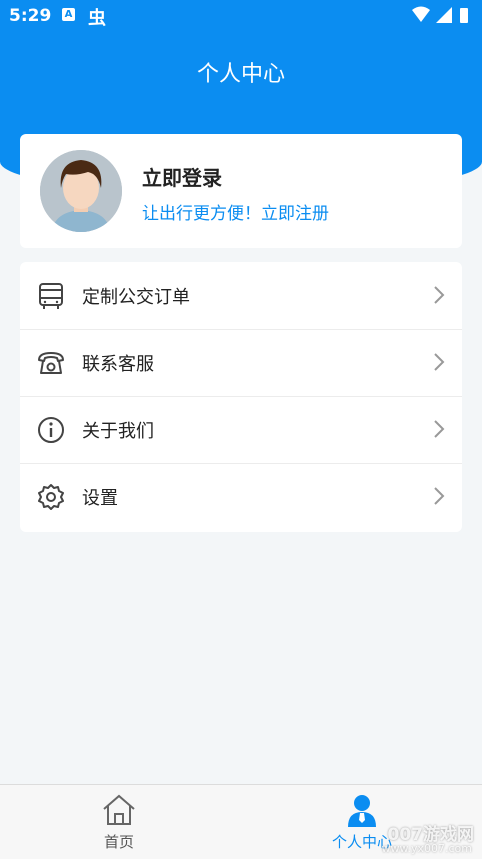  What do you see at coordinates (182, 176) in the screenshot?
I see `login-title: 立即登录` at bounding box center [182, 176].